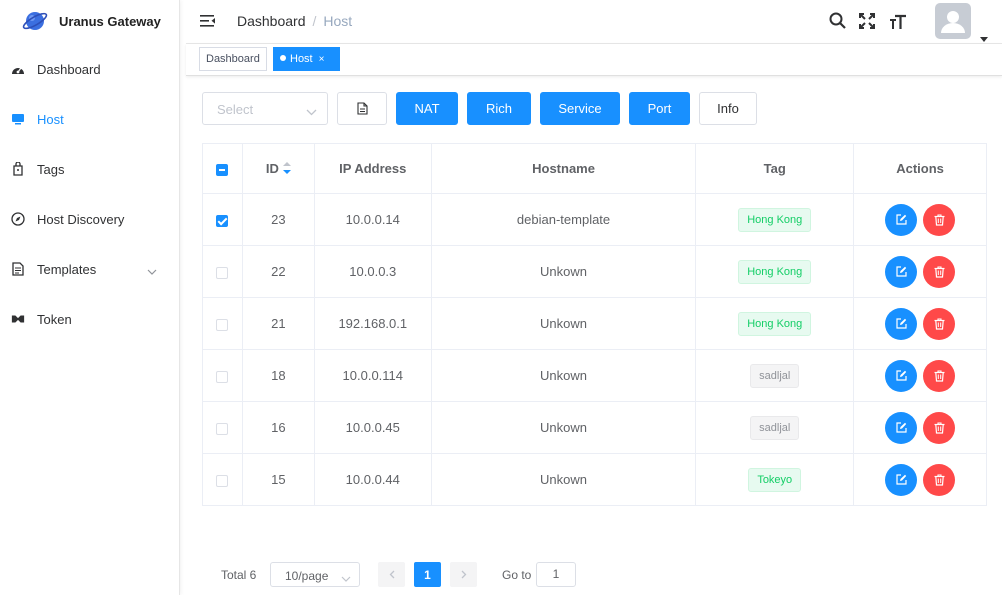 The height and width of the screenshot is (595, 1002). I want to click on font-size-icon, so click(898, 24).